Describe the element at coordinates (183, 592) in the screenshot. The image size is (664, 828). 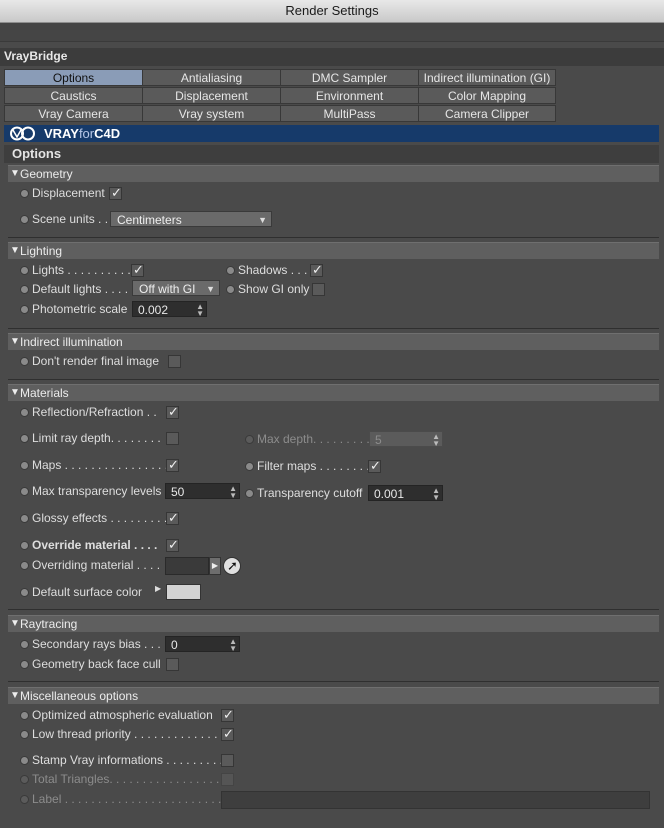
I see `default-surface-color-swatch` at that location.